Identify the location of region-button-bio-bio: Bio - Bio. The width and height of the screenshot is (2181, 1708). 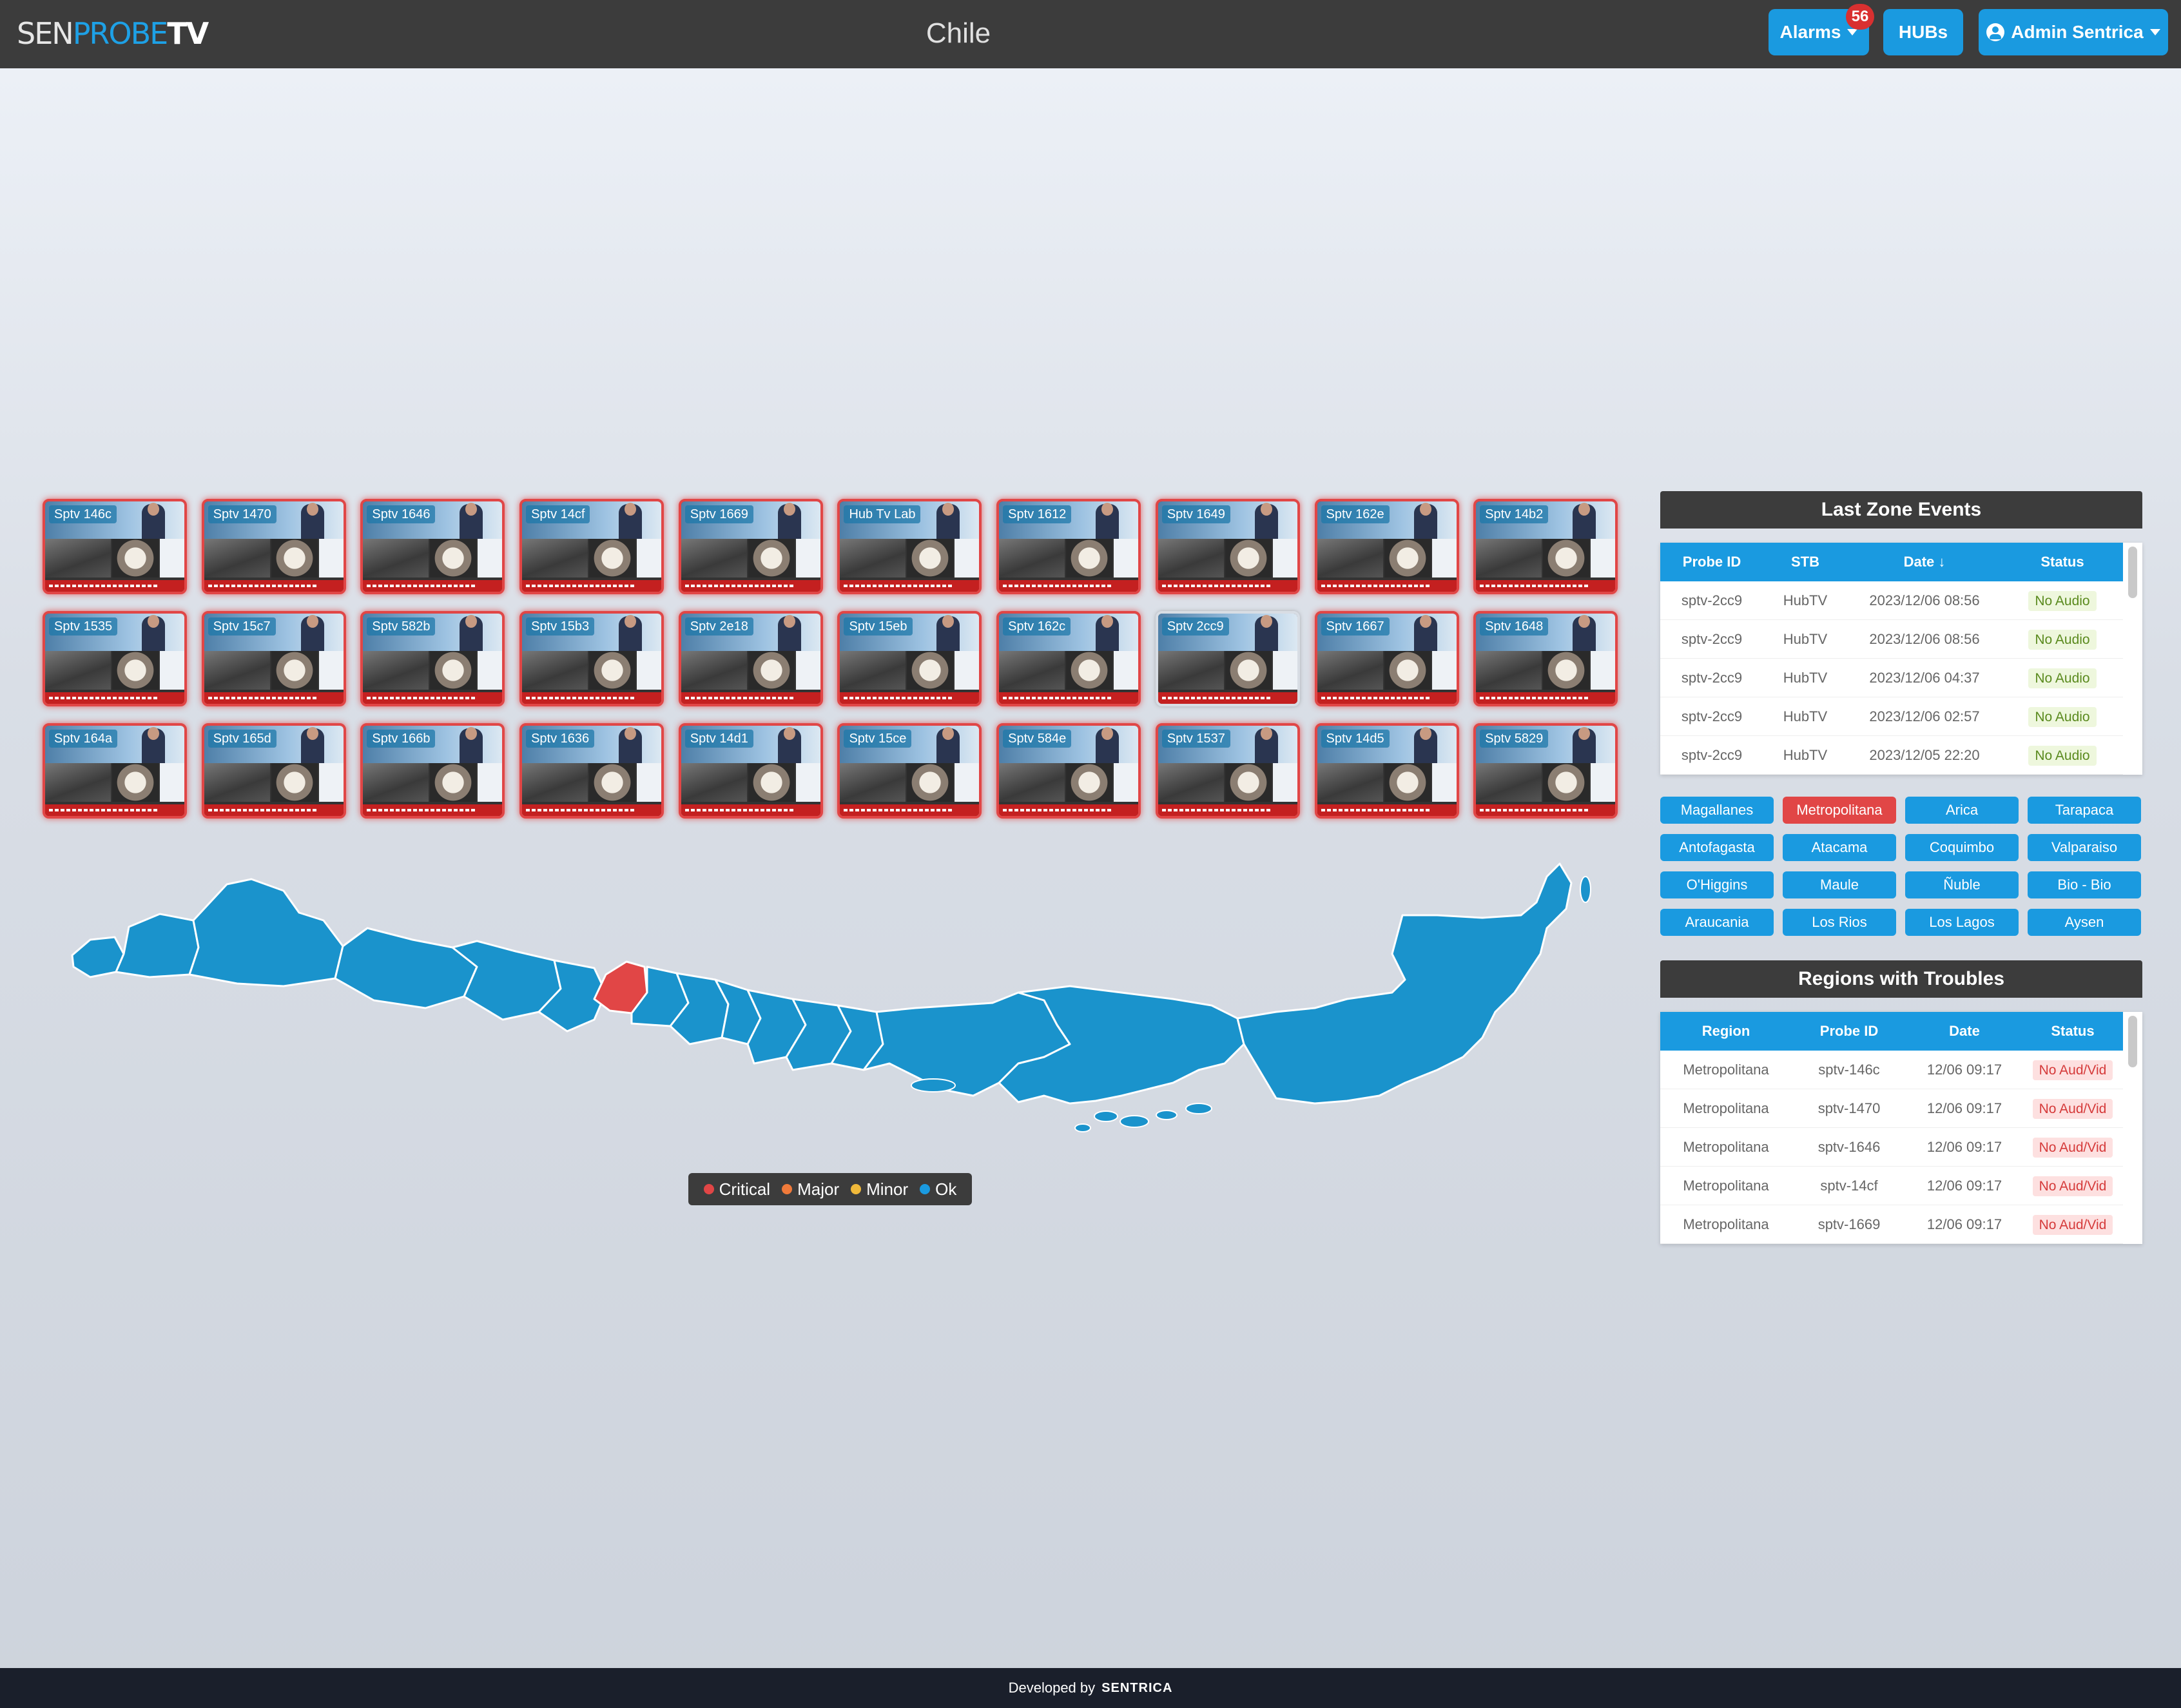
(2084, 884).